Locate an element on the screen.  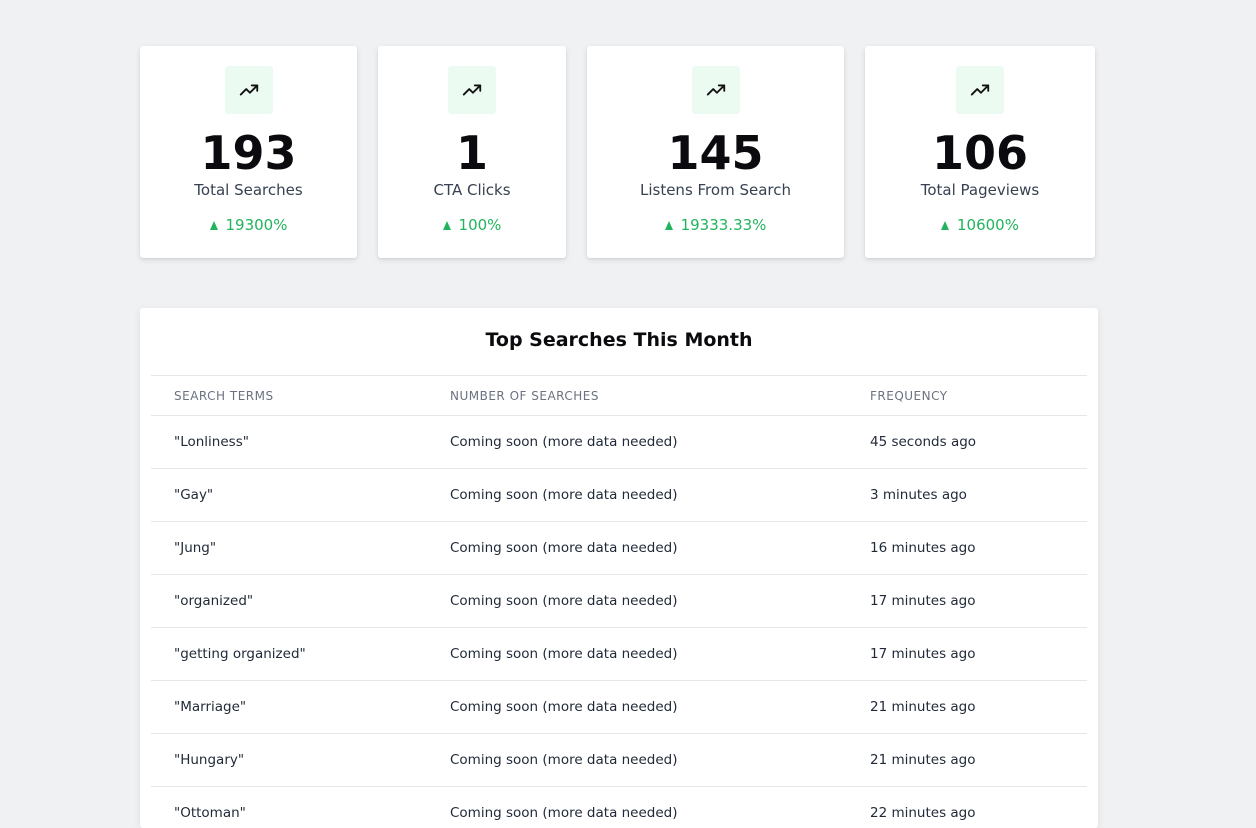
search-frequency: 22 minutes ago is located at coordinates (923, 813).